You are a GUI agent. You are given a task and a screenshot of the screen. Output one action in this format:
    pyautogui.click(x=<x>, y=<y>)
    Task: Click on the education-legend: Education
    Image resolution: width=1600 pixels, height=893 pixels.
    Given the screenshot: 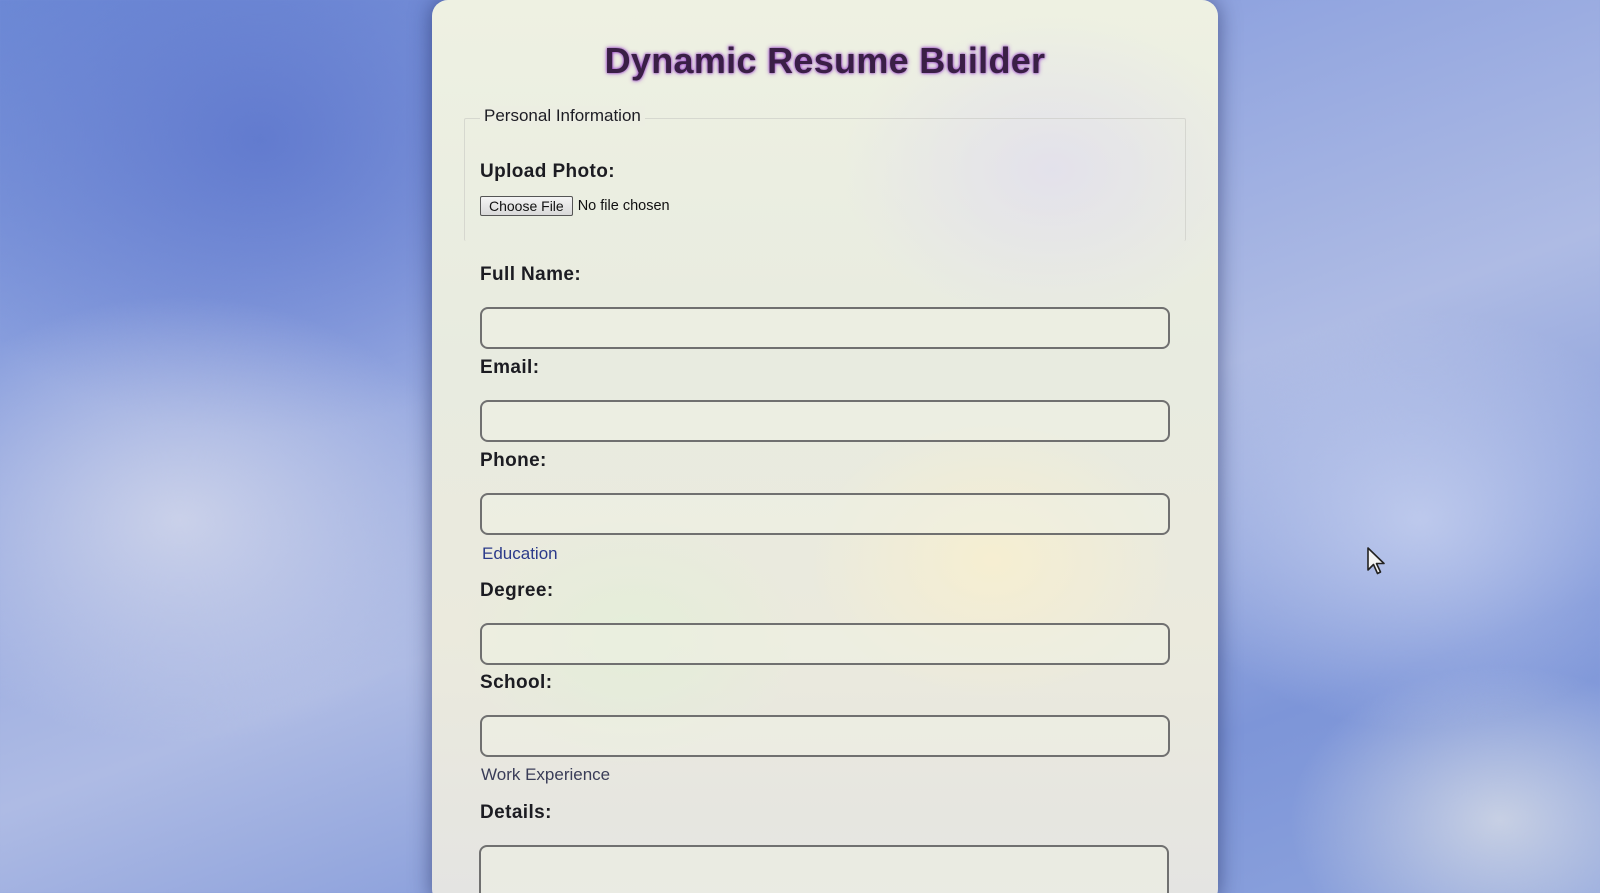 What is the action you would take?
    pyautogui.click(x=520, y=553)
    